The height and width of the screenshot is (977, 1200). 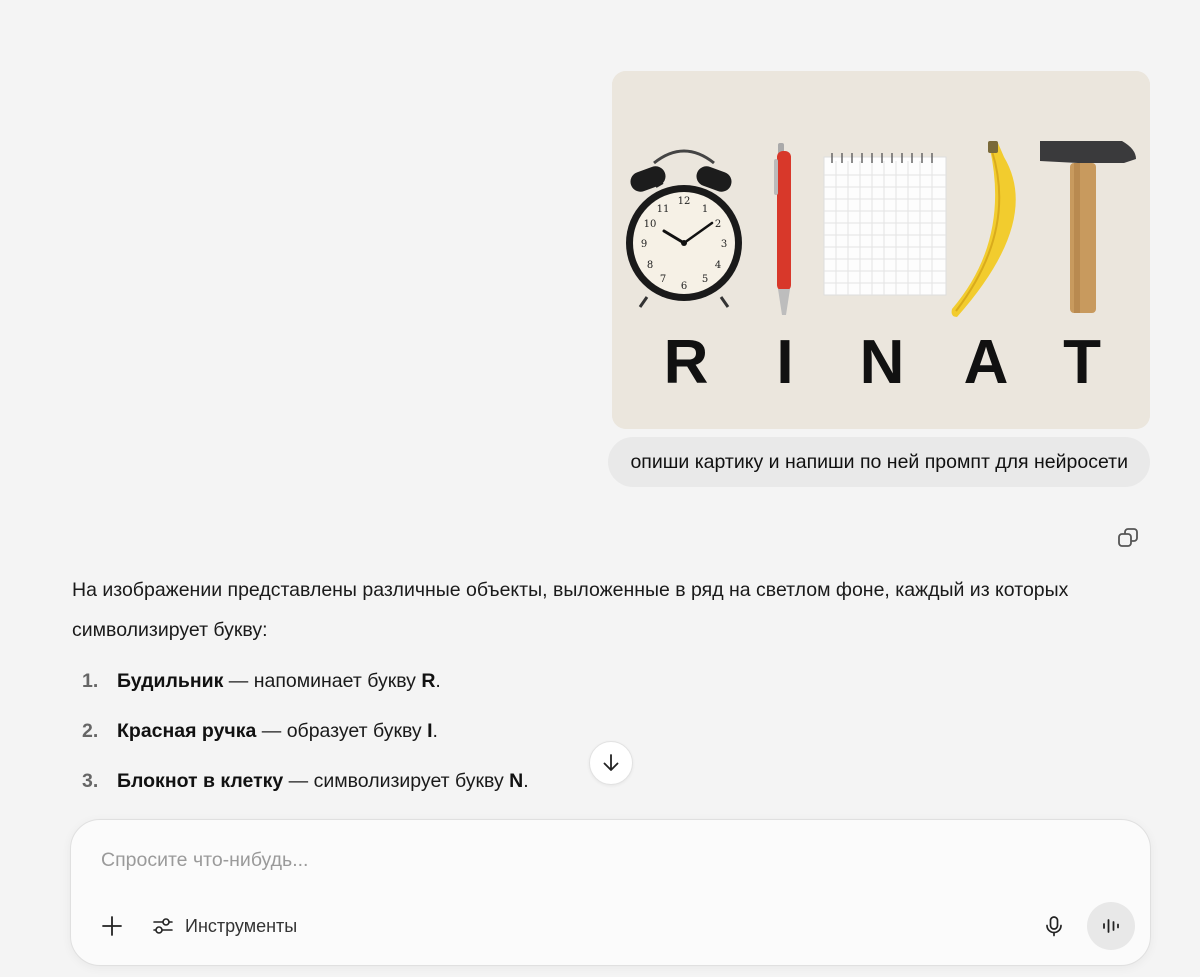 I want to click on item-title: Красная ручка, so click(x=187, y=731).